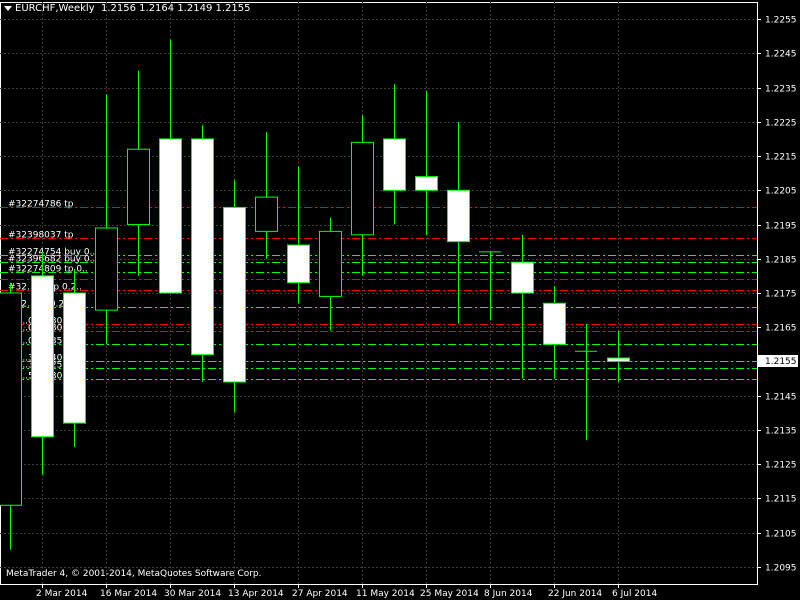 This screenshot has height=600, width=800. I want to click on y-tick-label: 1.2095, so click(781, 569).